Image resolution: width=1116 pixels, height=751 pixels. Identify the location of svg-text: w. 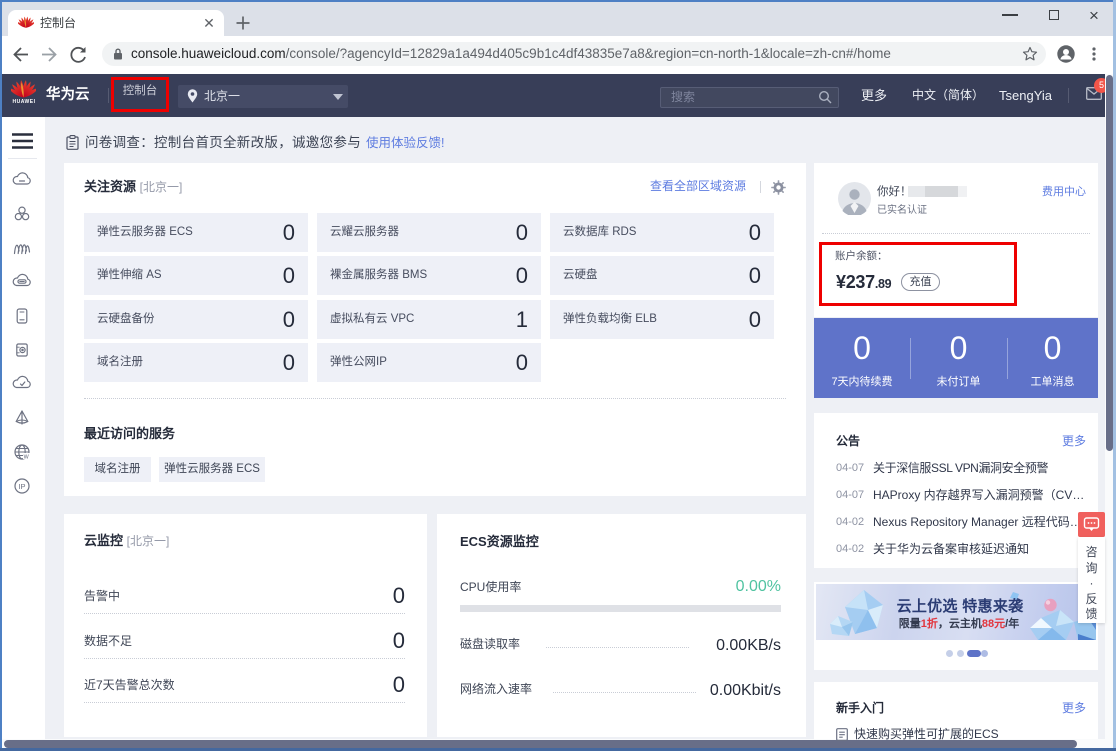
(26, 456).